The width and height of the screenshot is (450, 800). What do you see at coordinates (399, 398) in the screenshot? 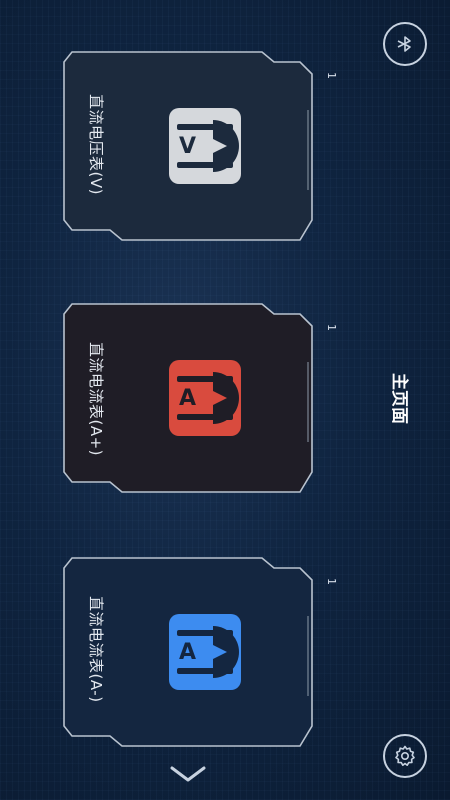
I see `page-title: 主页面` at bounding box center [399, 398].